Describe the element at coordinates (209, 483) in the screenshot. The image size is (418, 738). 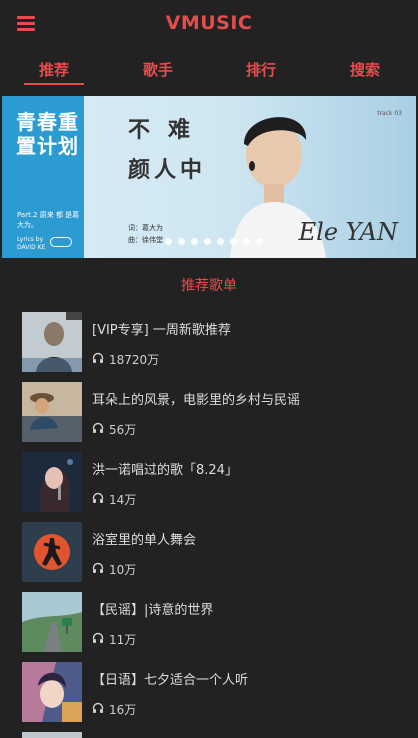
I see `playlist-item: 洪一诺唱过的歌「8.24」 14万` at that location.